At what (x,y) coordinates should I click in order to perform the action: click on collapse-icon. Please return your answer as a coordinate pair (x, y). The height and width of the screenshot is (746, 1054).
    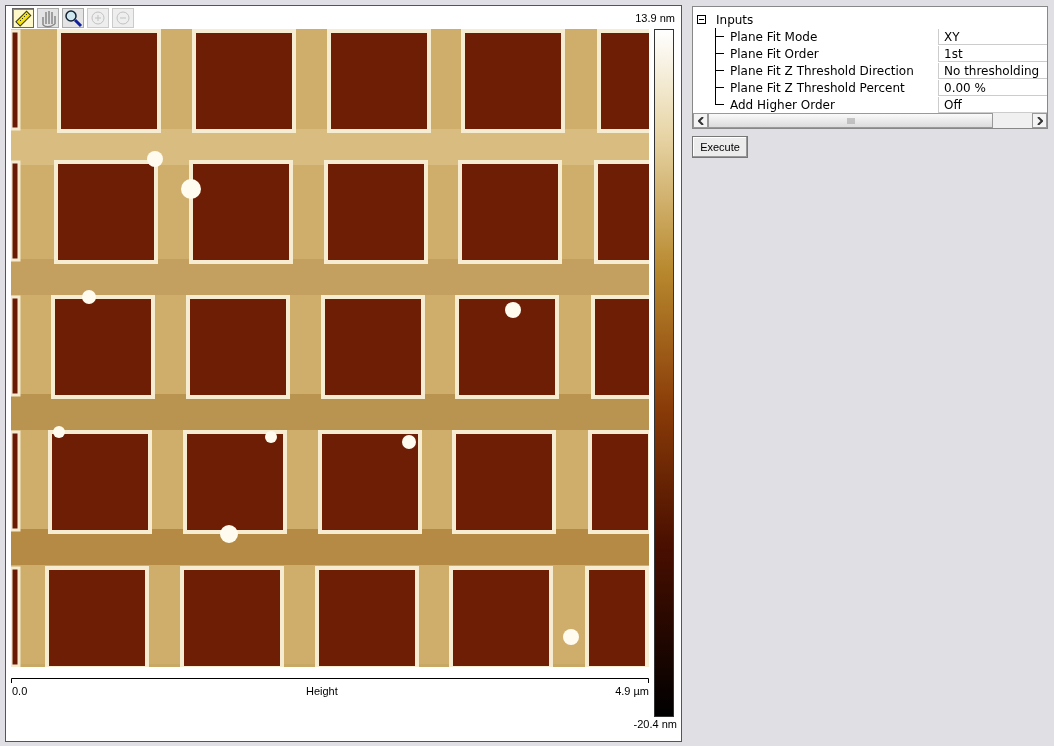
    Looking at the image, I should click on (701, 19).